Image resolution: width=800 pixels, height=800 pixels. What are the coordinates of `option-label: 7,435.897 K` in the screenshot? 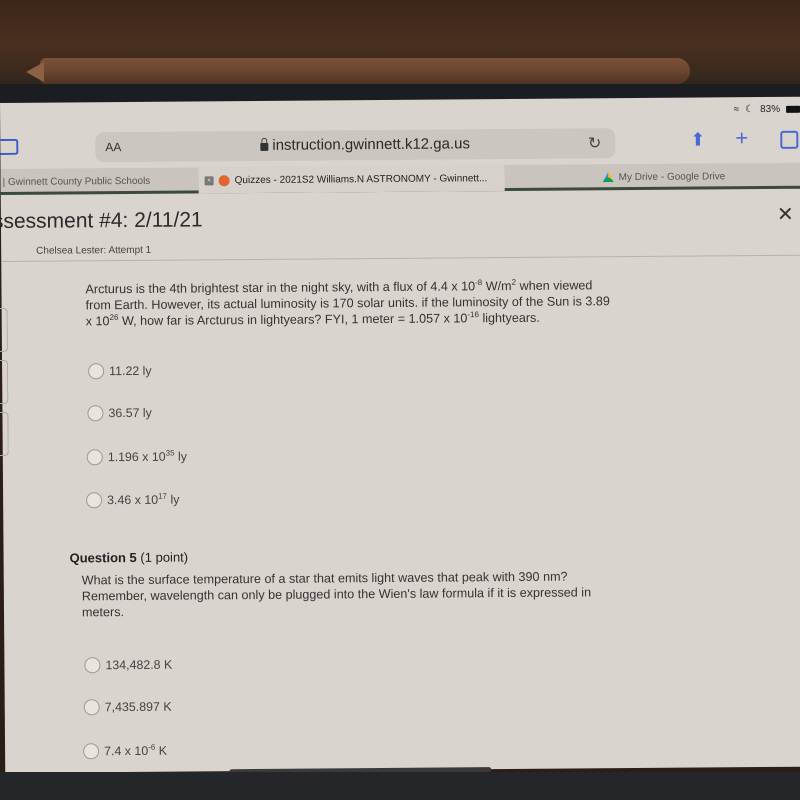 It's located at (138, 707).